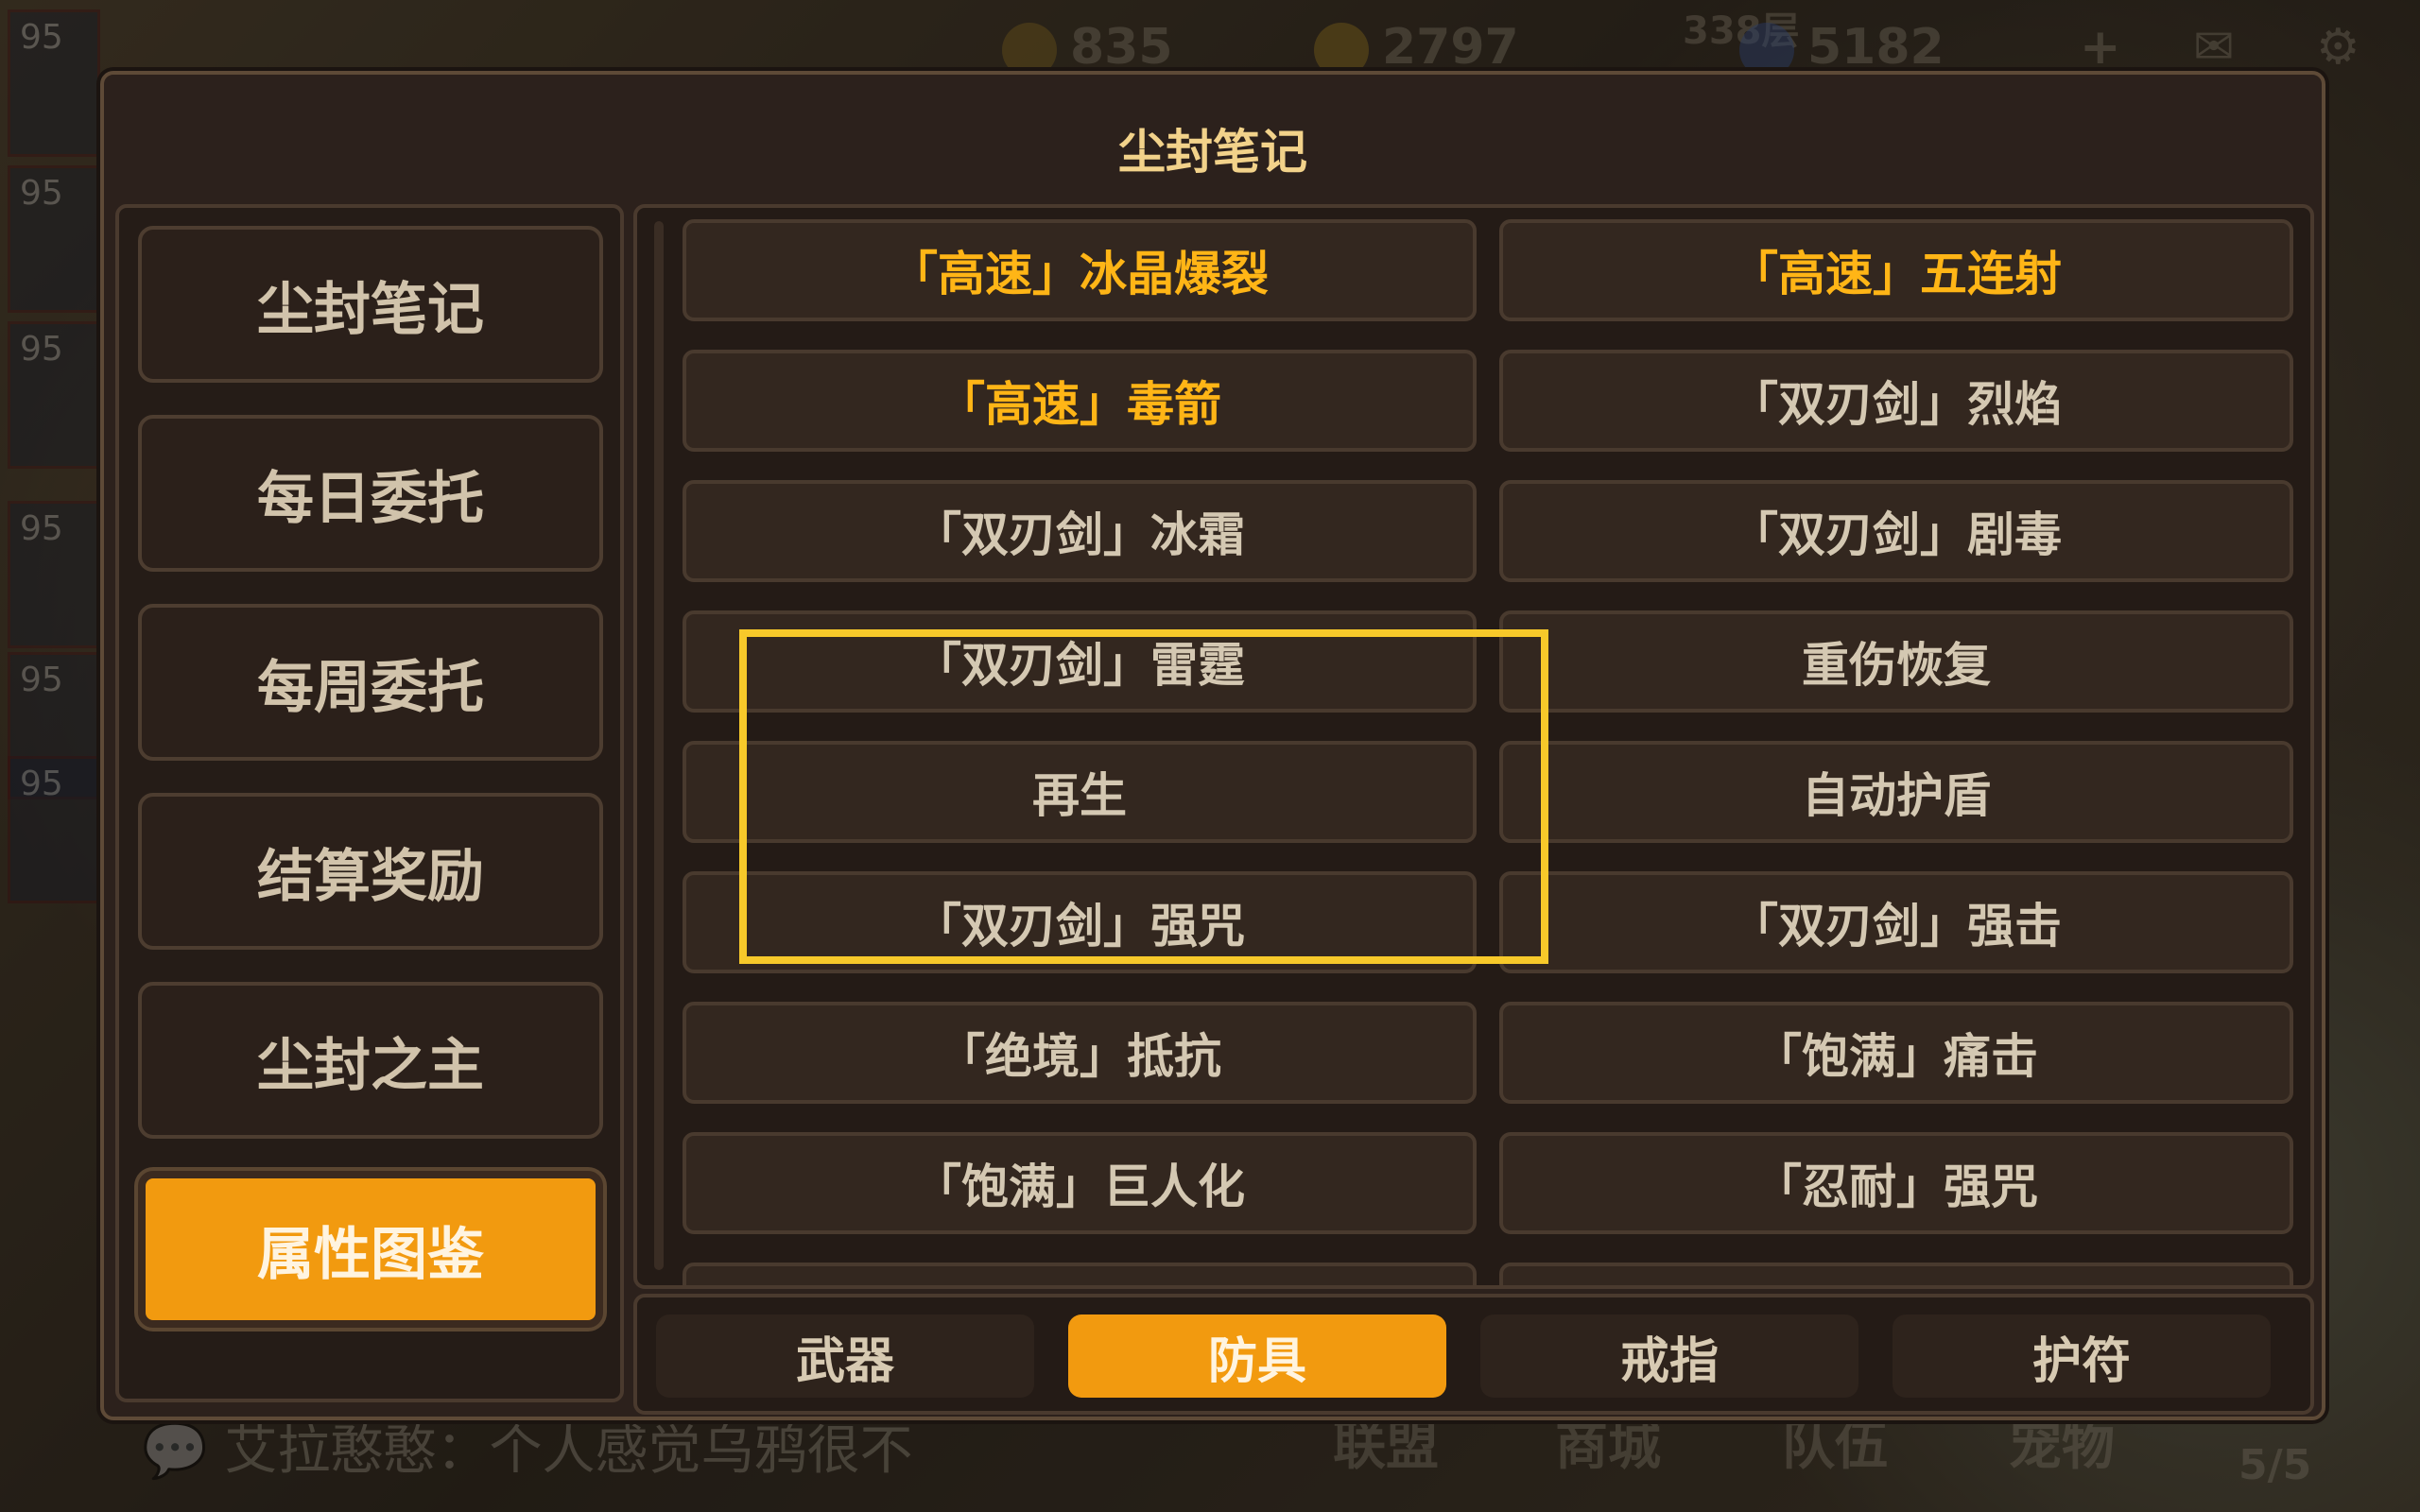 The height and width of the screenshot is (1512, 2420). What do you see at coordinates (1896, 922) in the screenshot?
I see `list-item: 「双刃剑」强击` at bounding box center [1896, 922].